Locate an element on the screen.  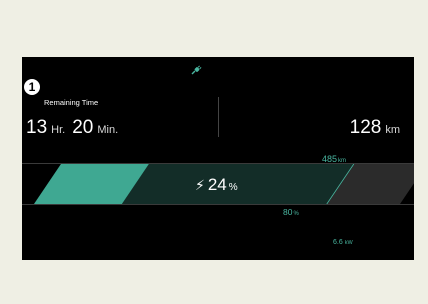
target-unit: % is located at coordinates (296, 214).